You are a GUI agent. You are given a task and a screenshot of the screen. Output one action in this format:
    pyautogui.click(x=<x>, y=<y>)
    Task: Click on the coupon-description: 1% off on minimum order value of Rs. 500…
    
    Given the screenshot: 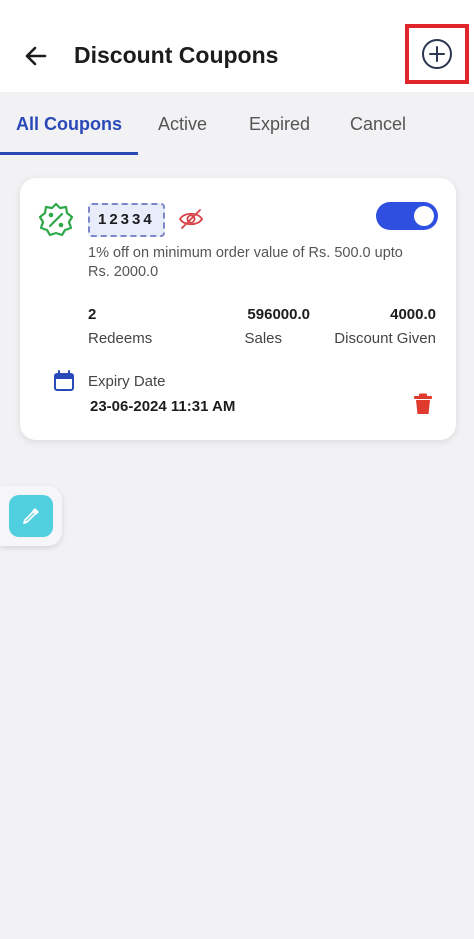 What is the action you would take?
    pyautogui.click(x=245, y=262)
    